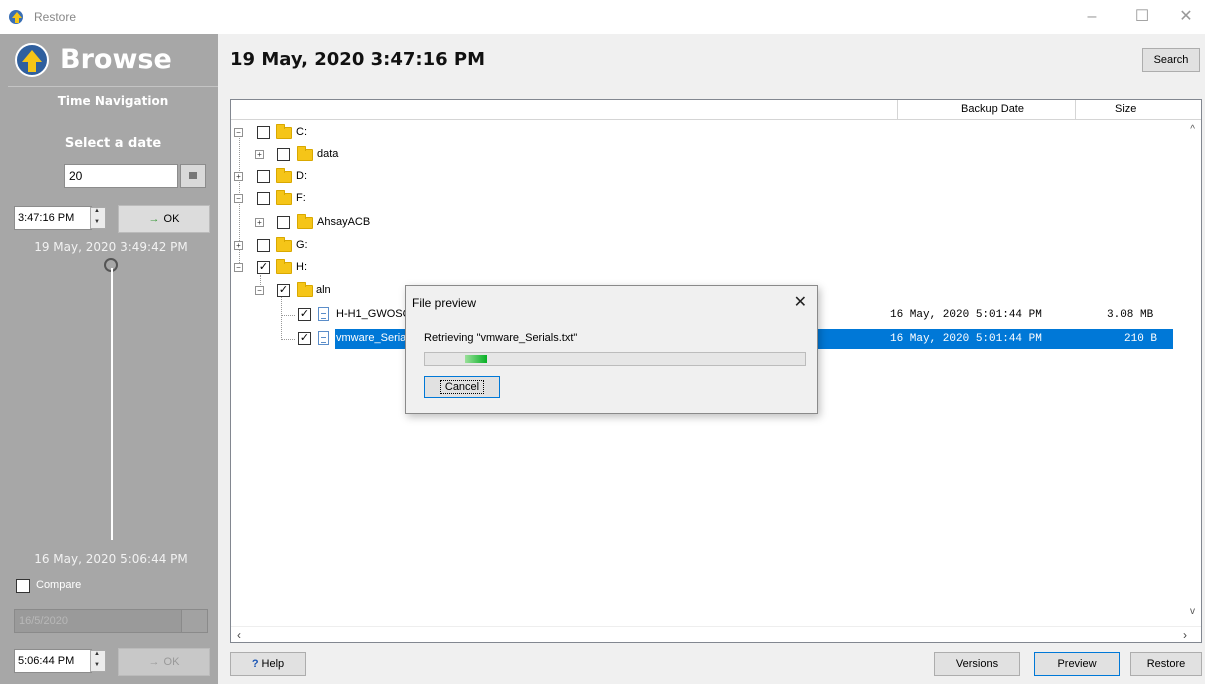 This screenshot has width=1205, height=684. What do you see at coordinates (716, 634) in the screenshot?
I see `horizontal-scrollbar: ‹ ›` at bounding box center [716, 634].